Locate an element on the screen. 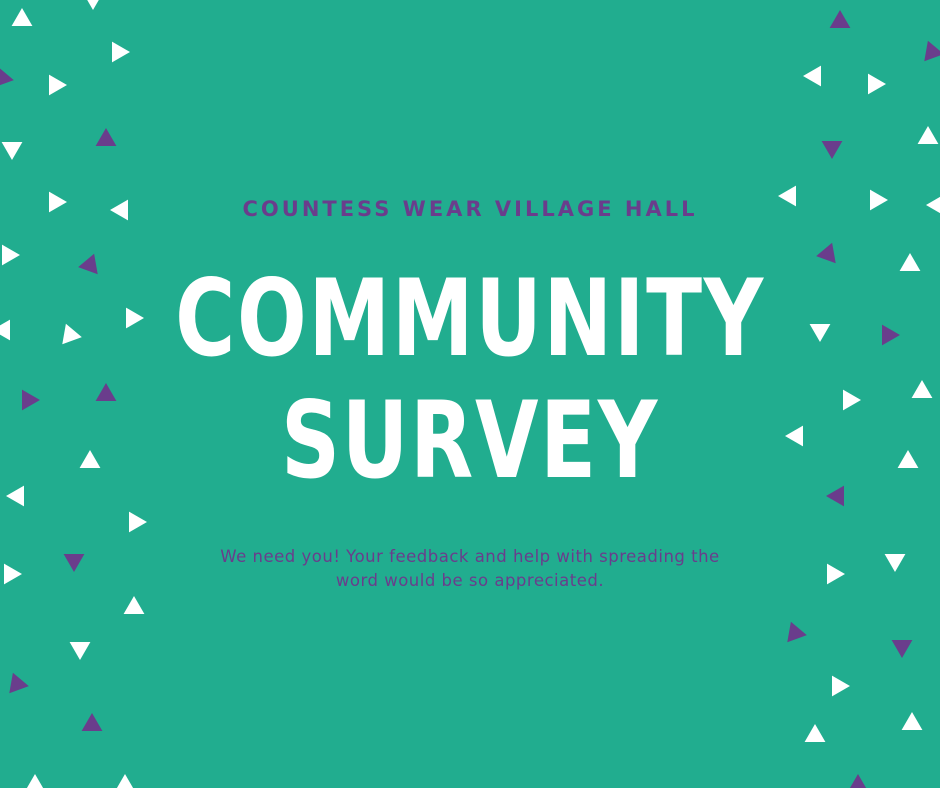 The height and width of the screenshot is (788, 940). headline-line-community: COMMUNITY is located at coordinates (470, 318).